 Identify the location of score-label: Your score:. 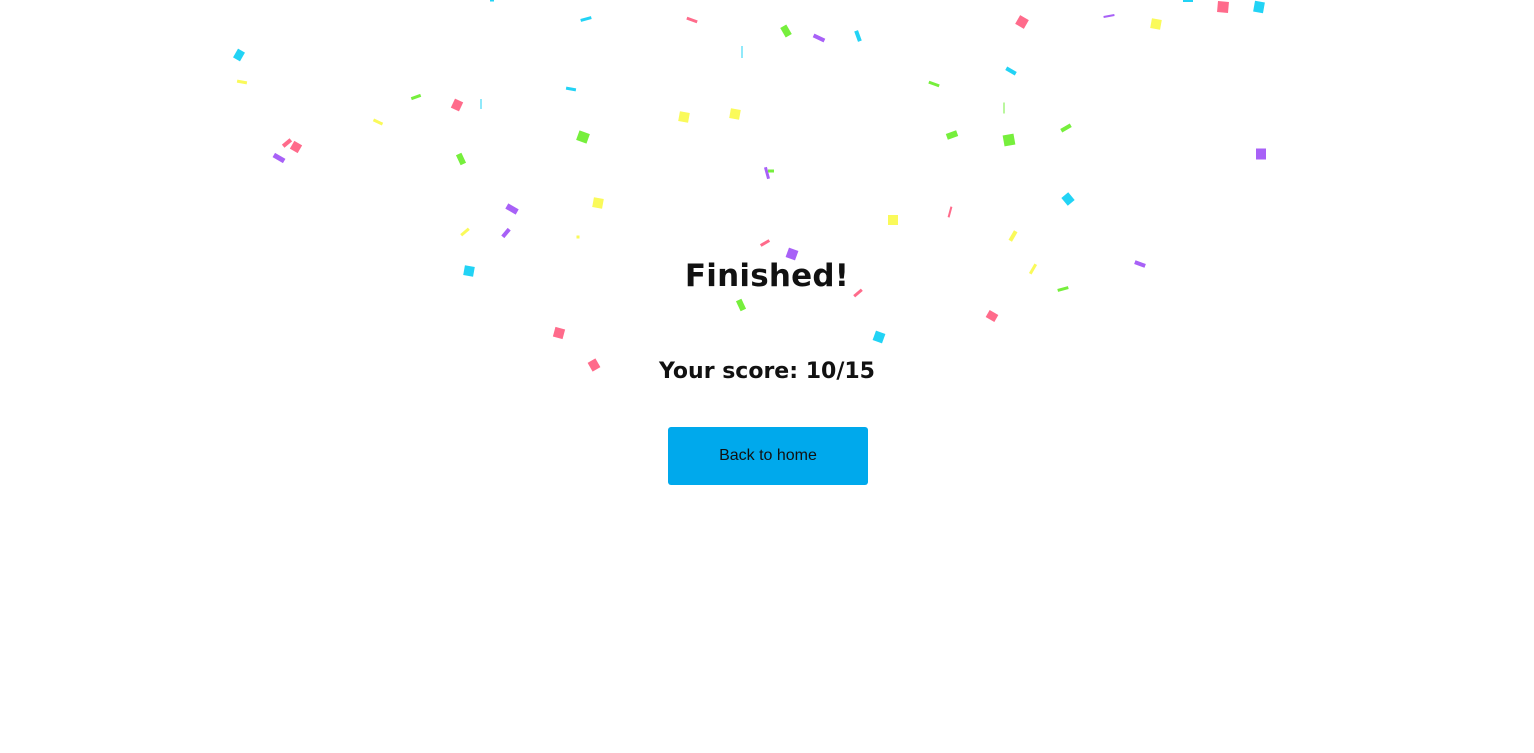
(732, 371).